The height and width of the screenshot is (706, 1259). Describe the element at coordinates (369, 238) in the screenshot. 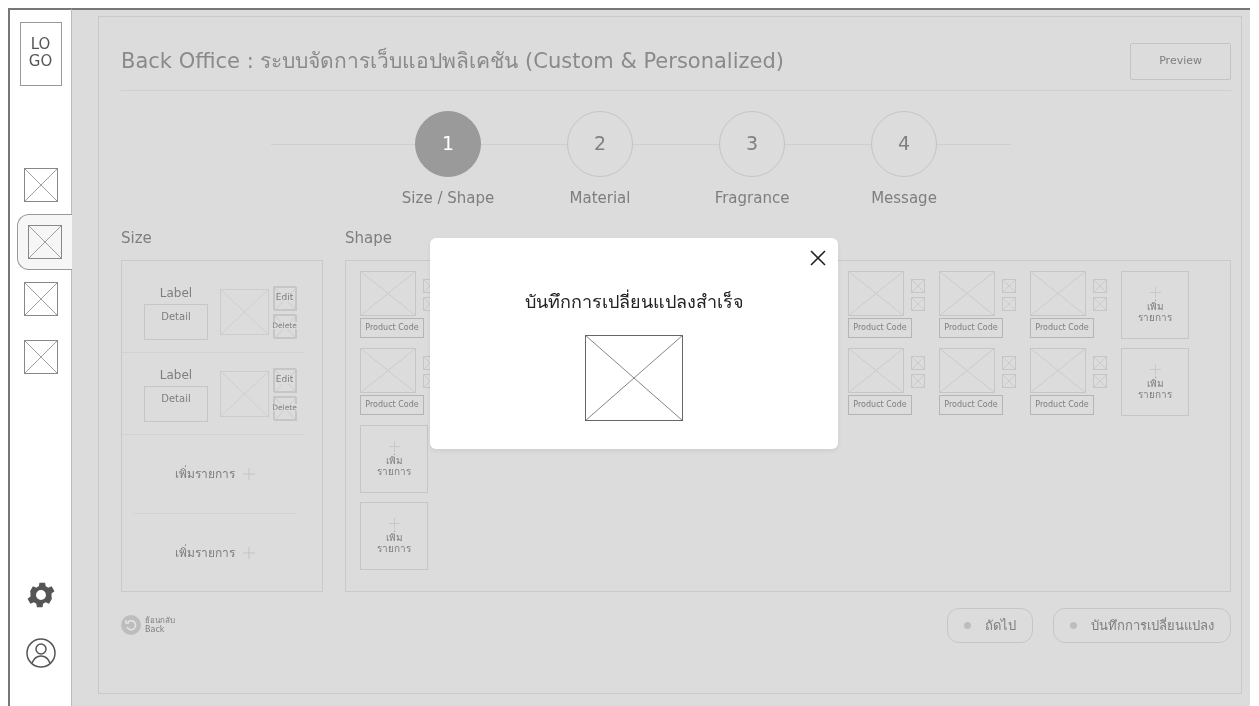

I see `section-title: Shape` at that location.